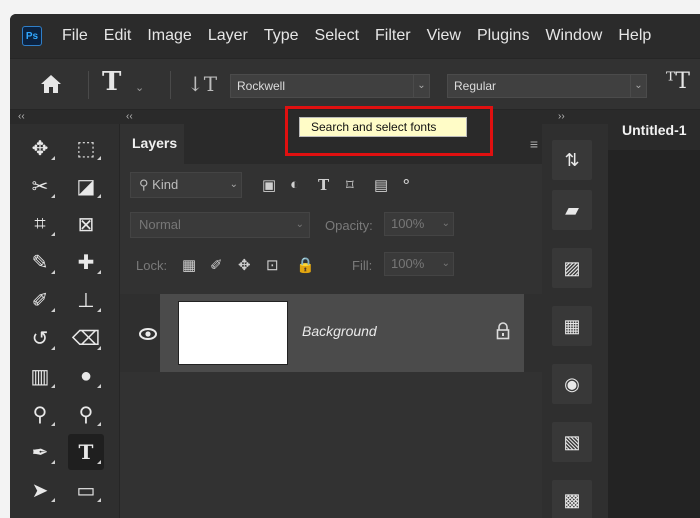 This screenshot has height=518, width=700. Describe the element at coordinates (534, 144) in the screenshot. I see `panel-menu-icon: ≡` at that location.